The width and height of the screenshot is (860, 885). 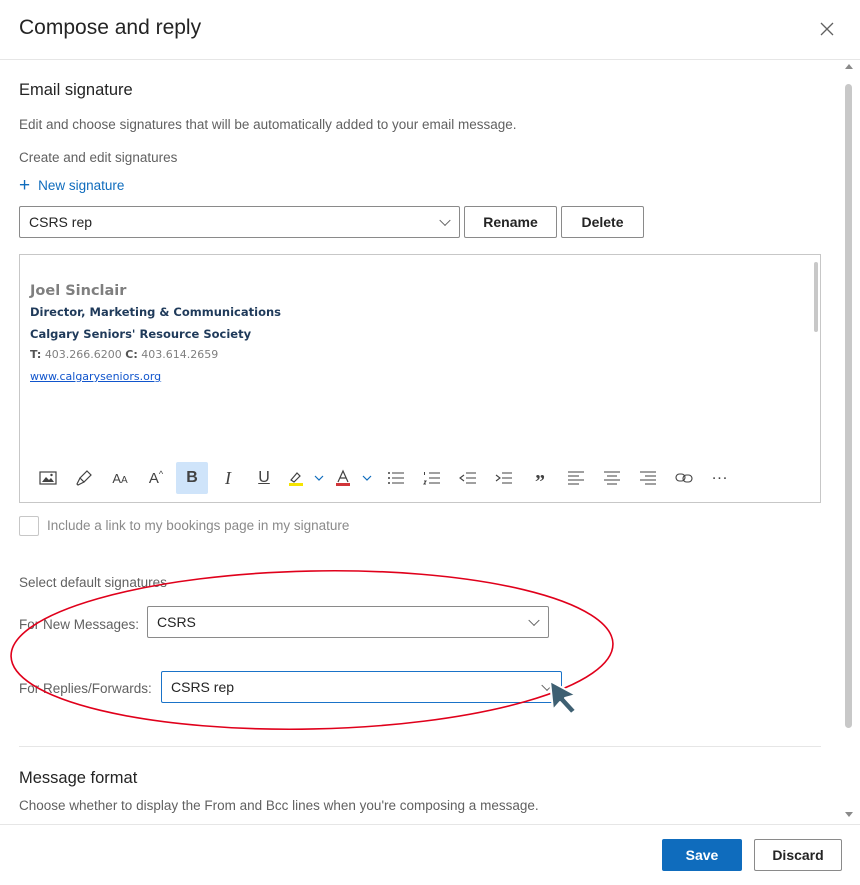 I want to click on increase-font-button: A^, so click(x=156, y=478).